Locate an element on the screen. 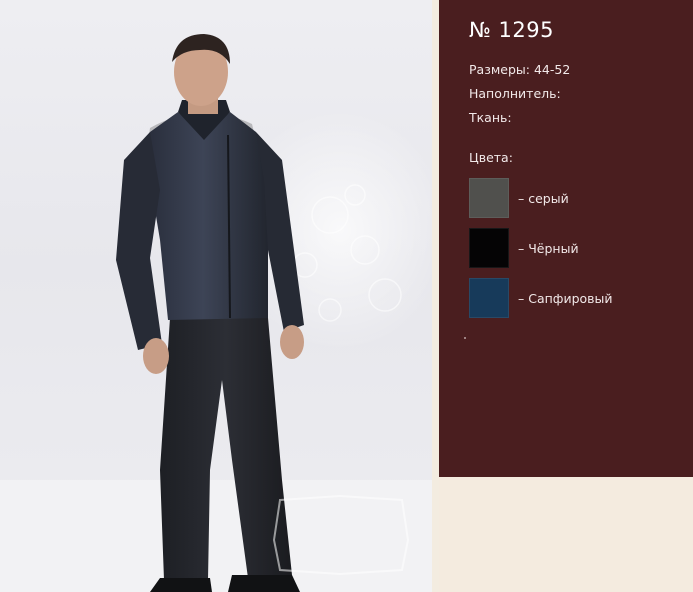 This screenshot has width=693, height=592. color-label-sapphire: – Сапфировый is located at coordinates (565, 298).